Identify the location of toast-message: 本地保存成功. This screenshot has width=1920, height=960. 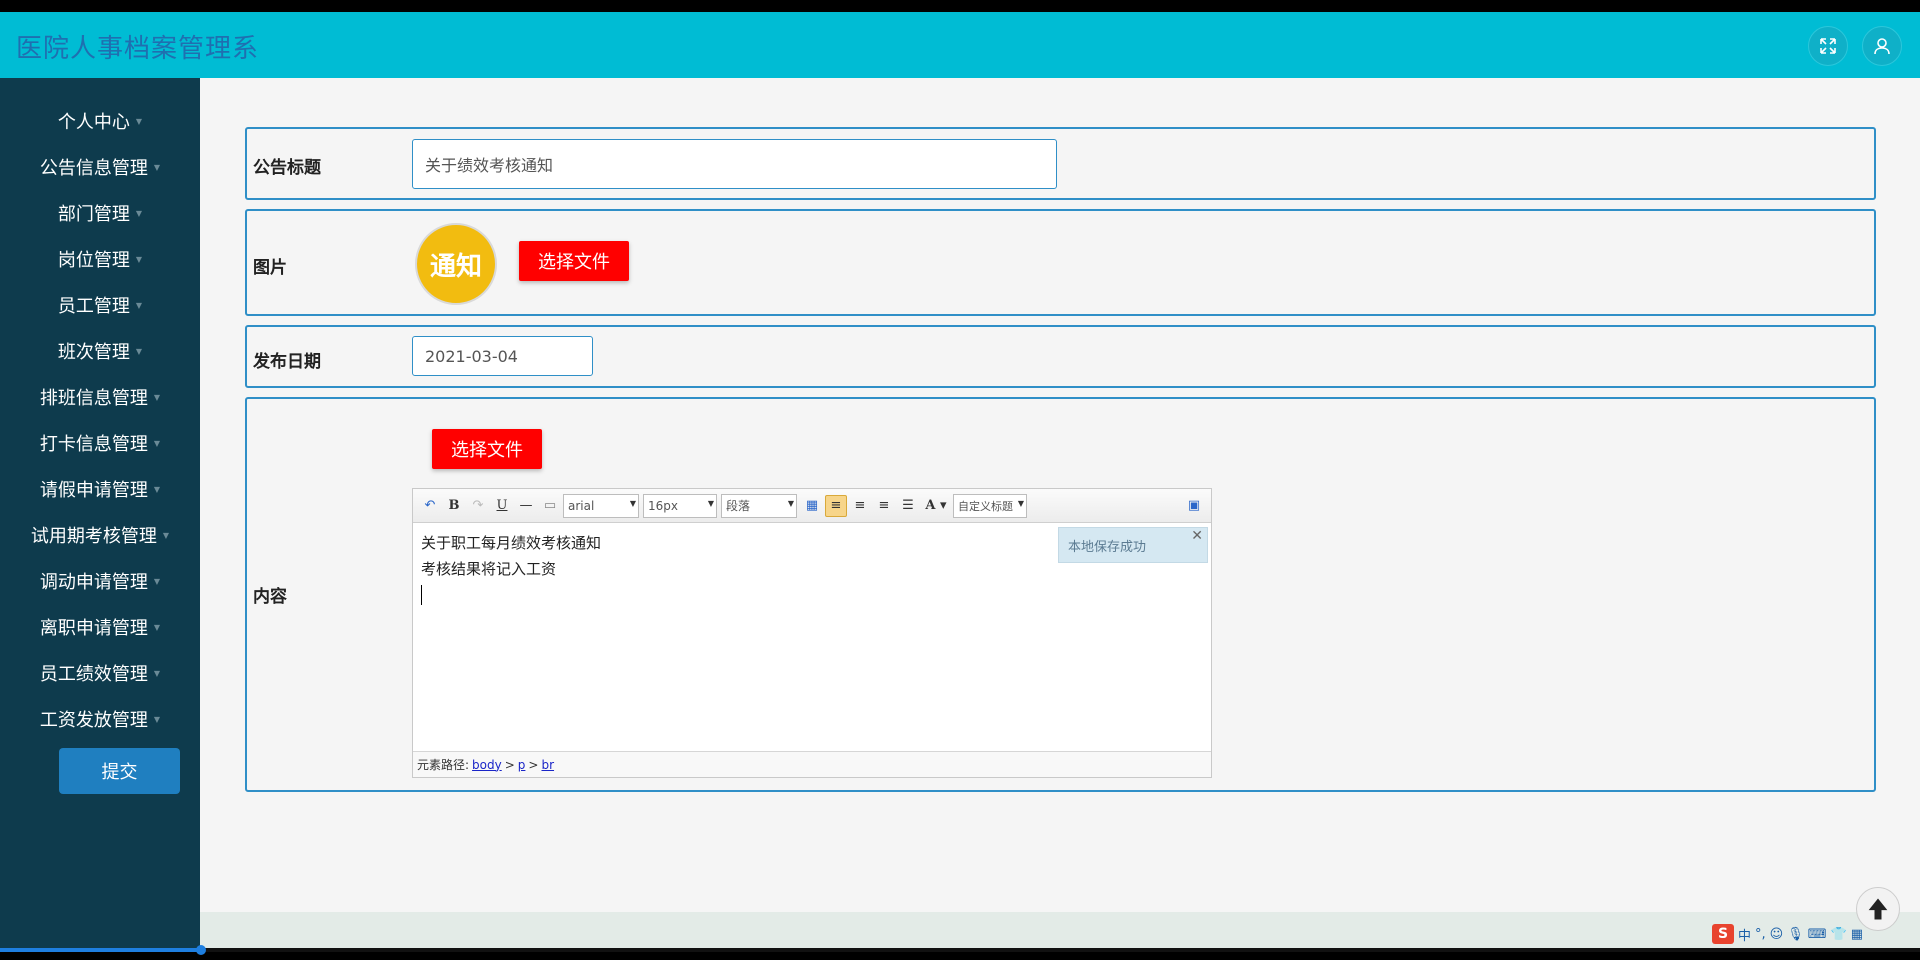
(1107, 547).